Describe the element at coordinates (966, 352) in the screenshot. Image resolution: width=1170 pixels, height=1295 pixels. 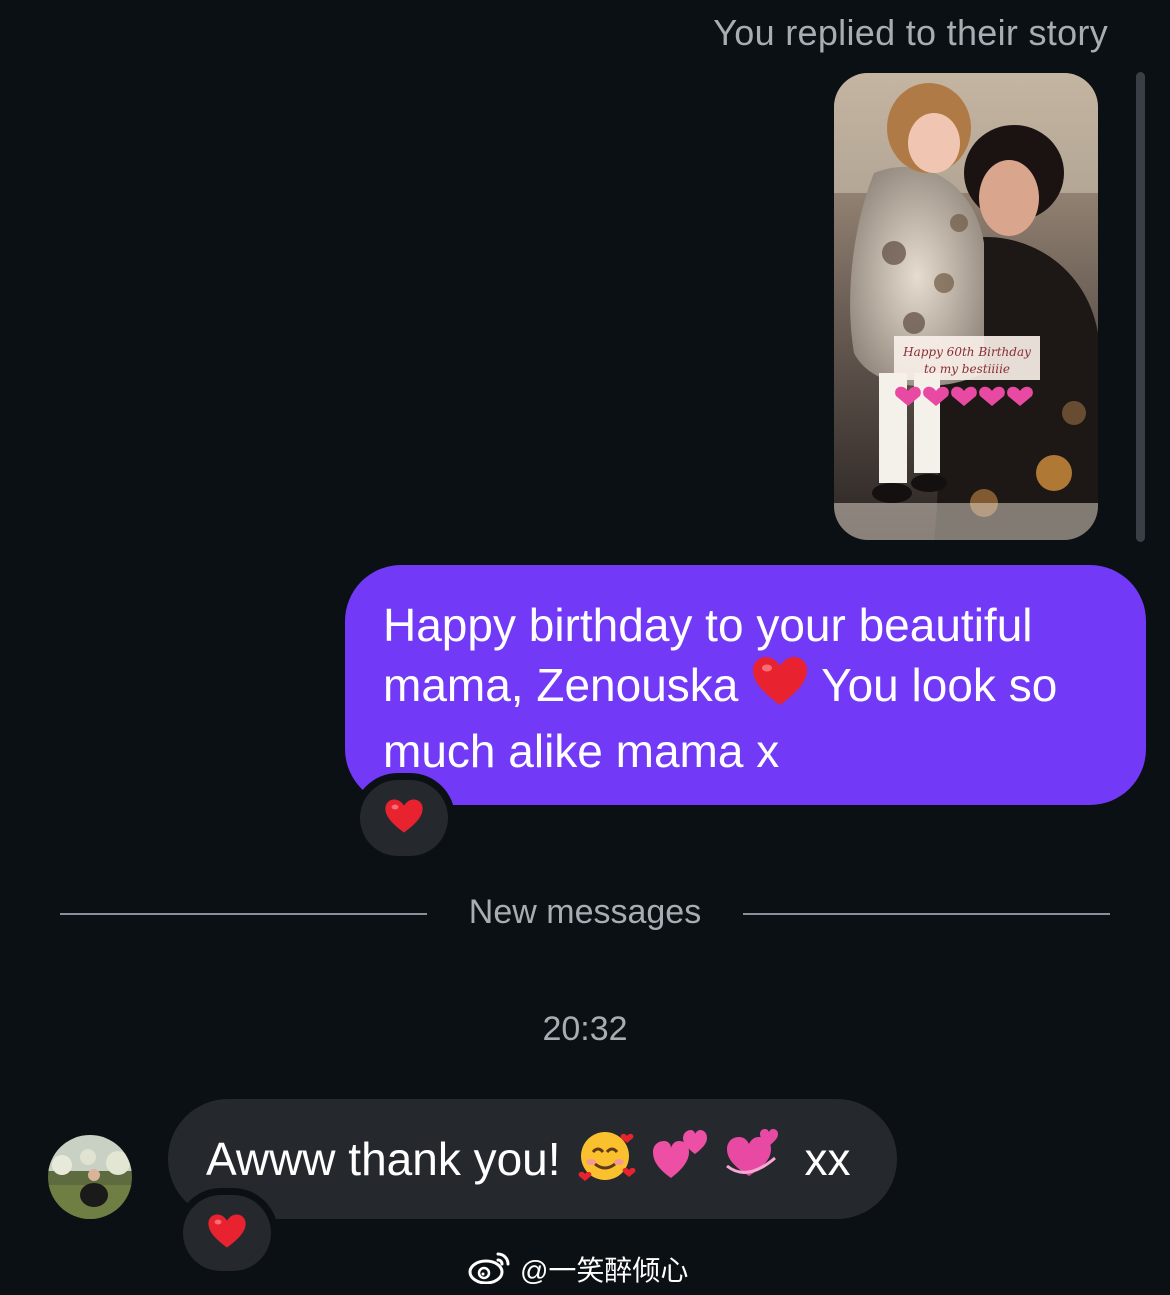
I see `story-sticker-line1: Happy 60th Birthday` at that location.